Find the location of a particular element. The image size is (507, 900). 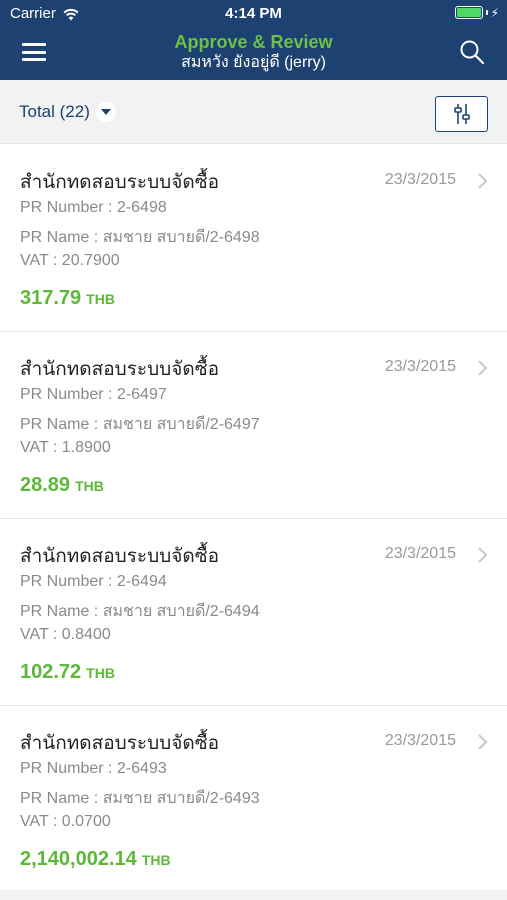

page-title: Approve & Review is located at coordinates (253, 42).